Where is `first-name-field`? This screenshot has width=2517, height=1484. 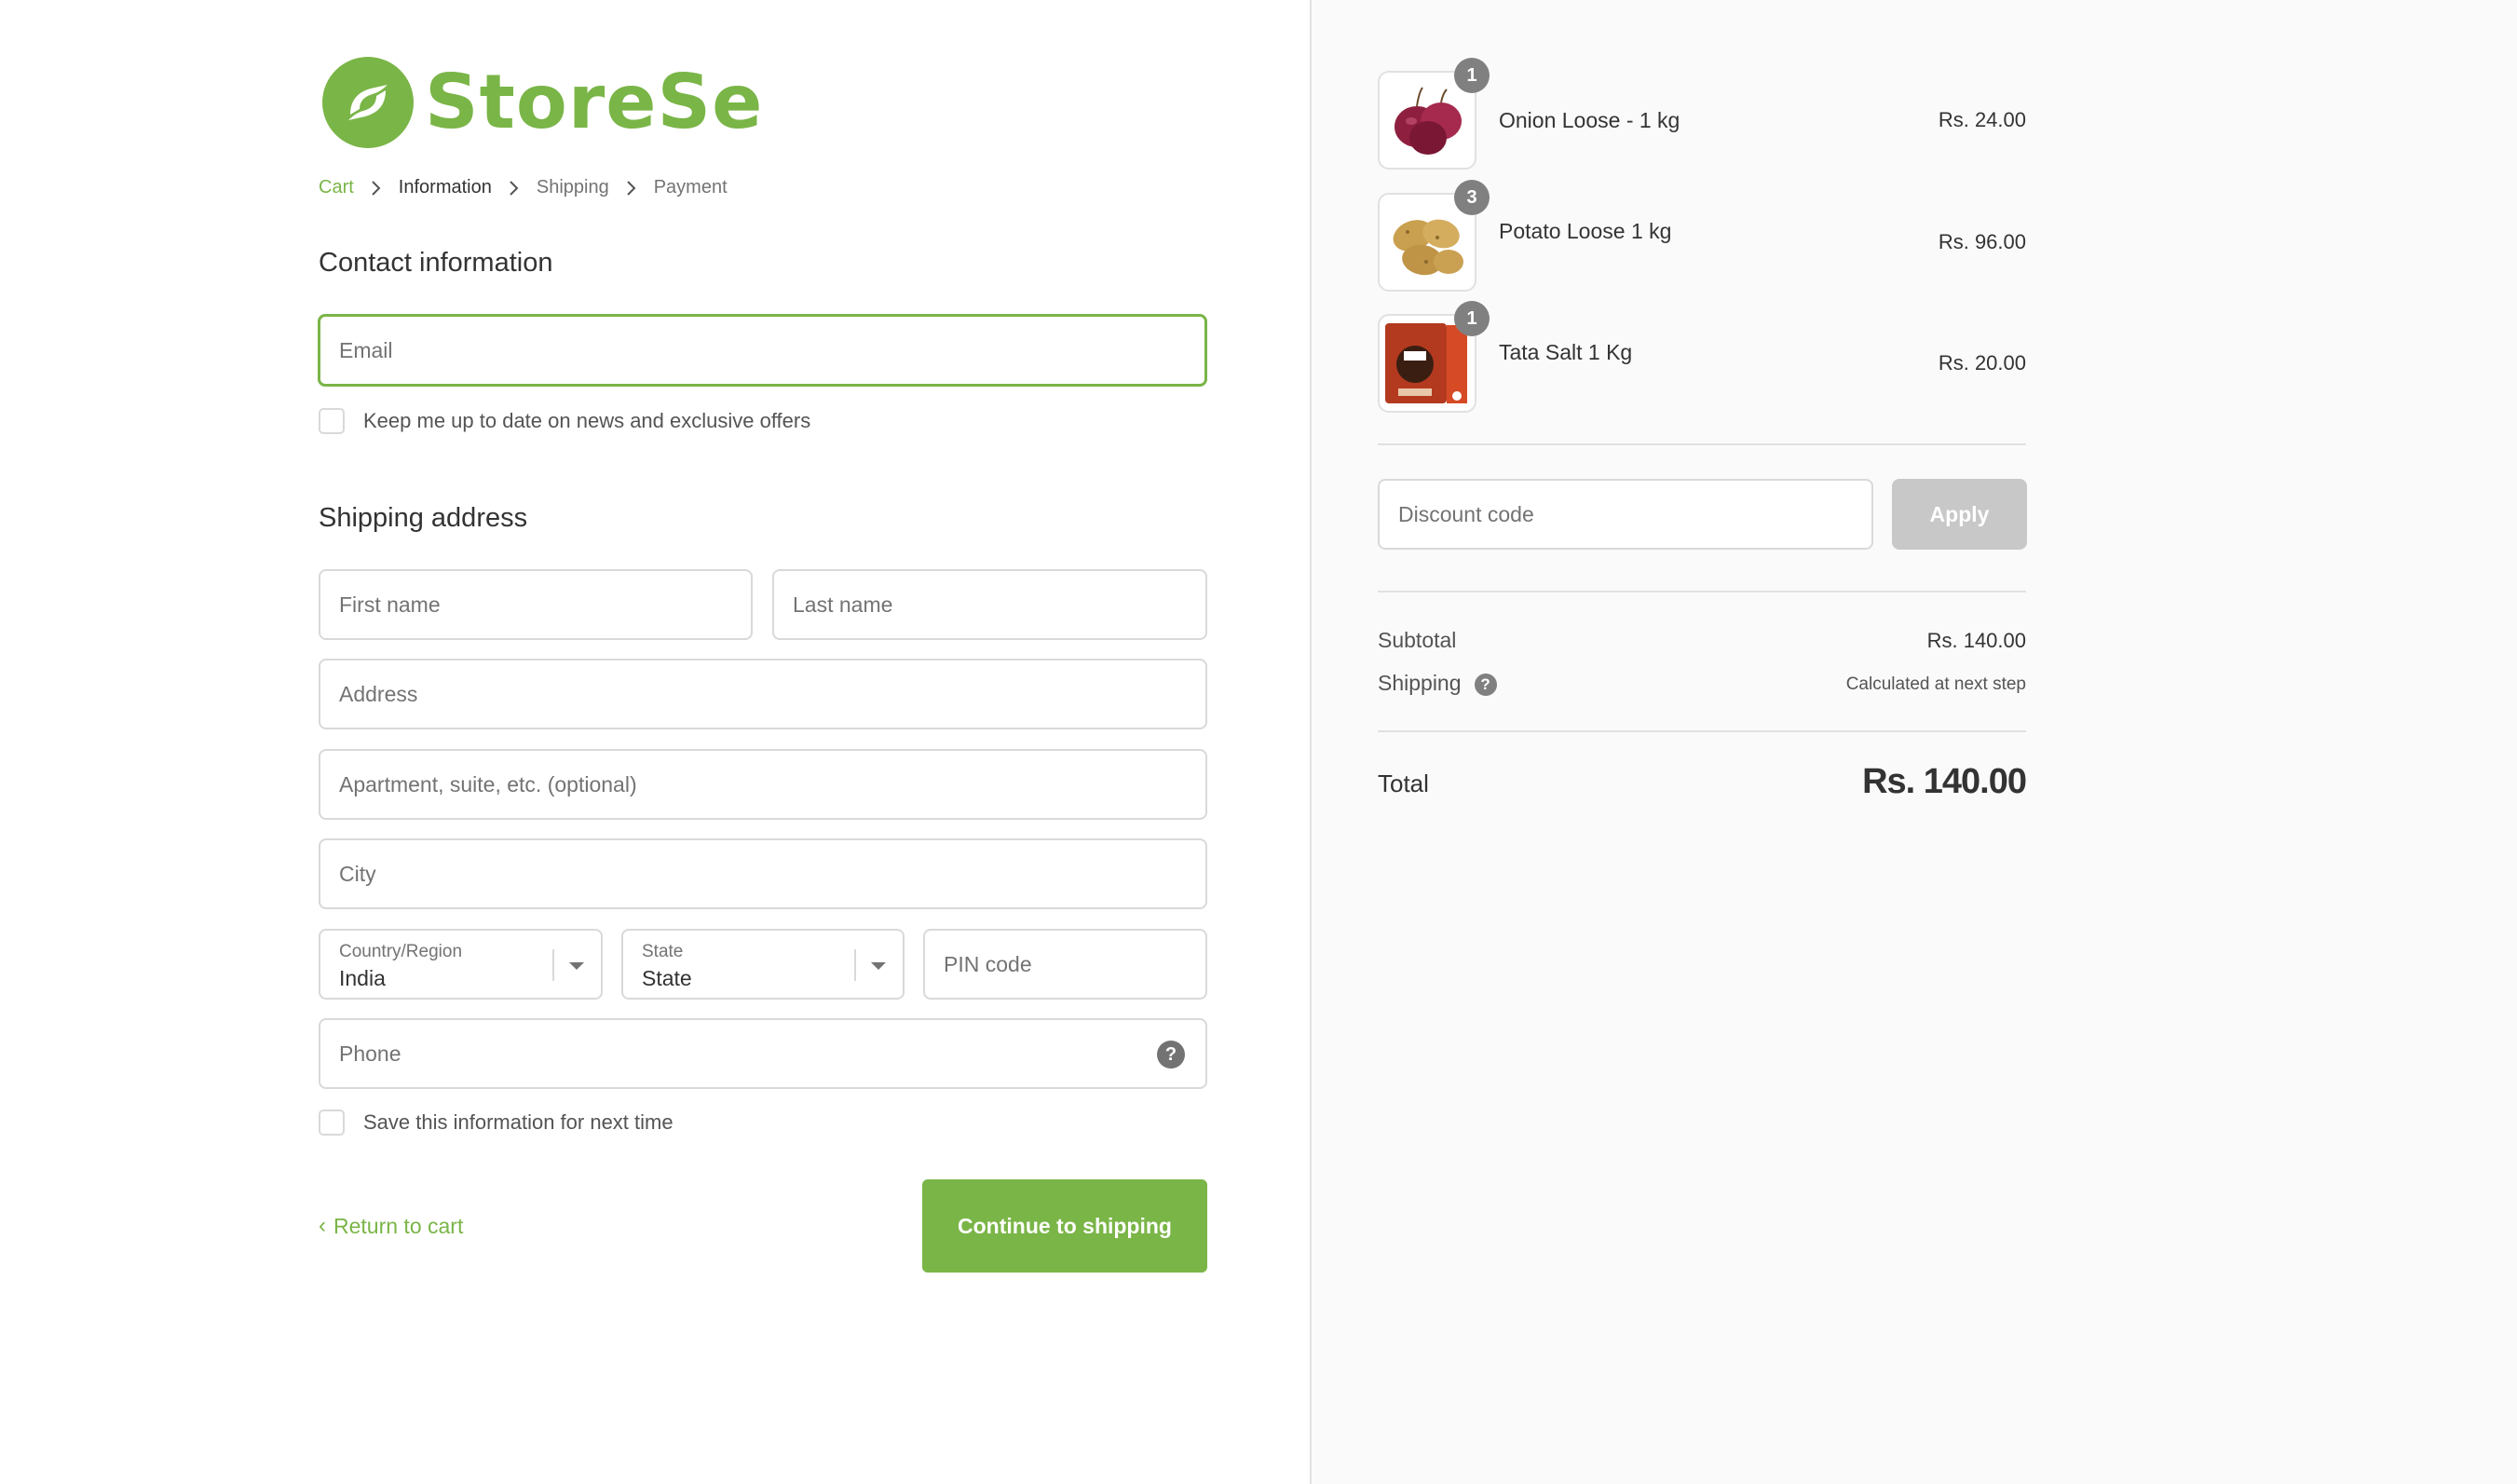 first-name-field is located at coordinates (536, 604).